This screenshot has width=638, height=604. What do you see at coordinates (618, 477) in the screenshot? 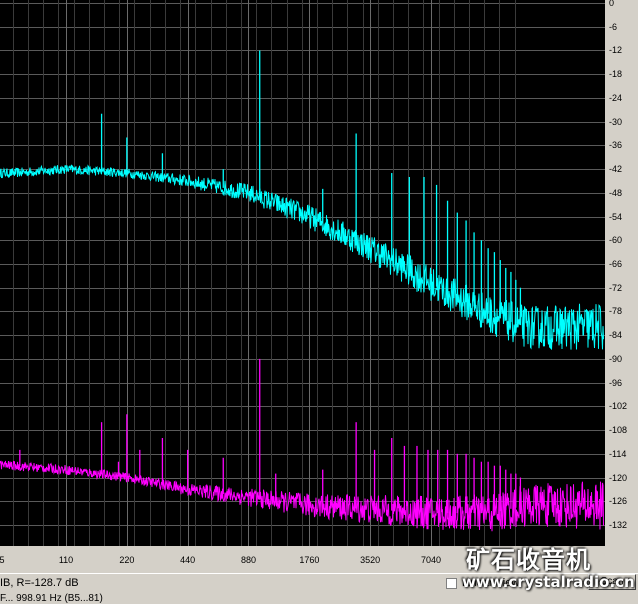
I see `y-tick-label: -120` at bounding box center [618, 477].